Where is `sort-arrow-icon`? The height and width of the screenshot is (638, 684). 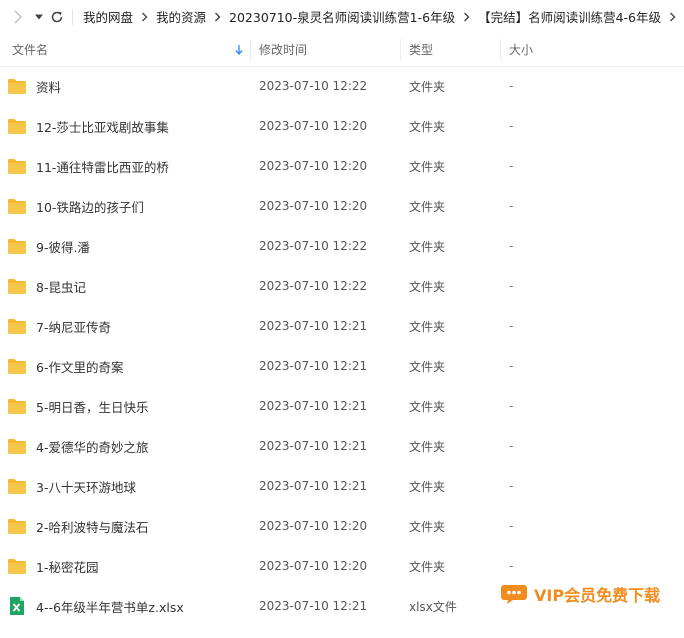 sort-arrow-icon is located at coordinates (239, 49).